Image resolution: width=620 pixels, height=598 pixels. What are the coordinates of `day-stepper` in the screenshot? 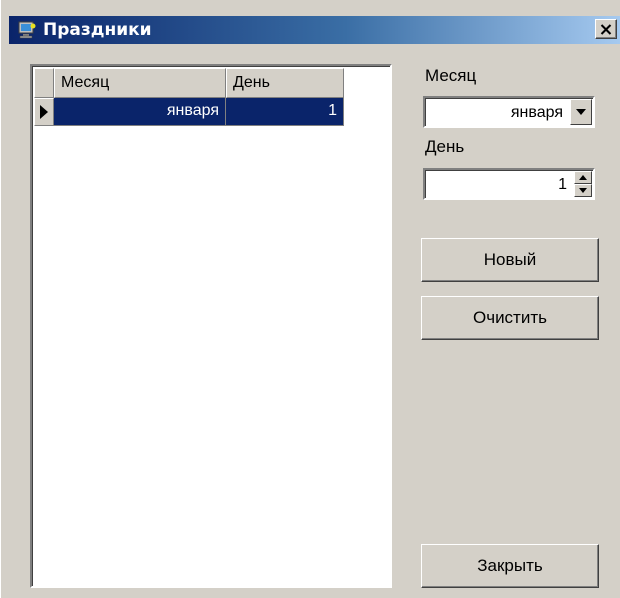 It's located at (583, 184).